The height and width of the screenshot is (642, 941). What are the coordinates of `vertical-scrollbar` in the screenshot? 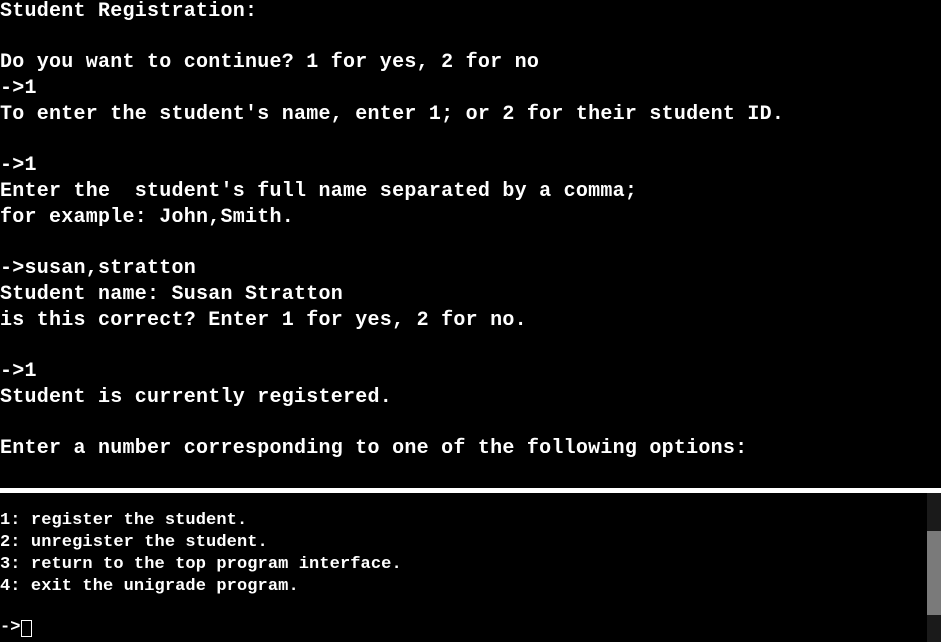 It's located at (934, 567).